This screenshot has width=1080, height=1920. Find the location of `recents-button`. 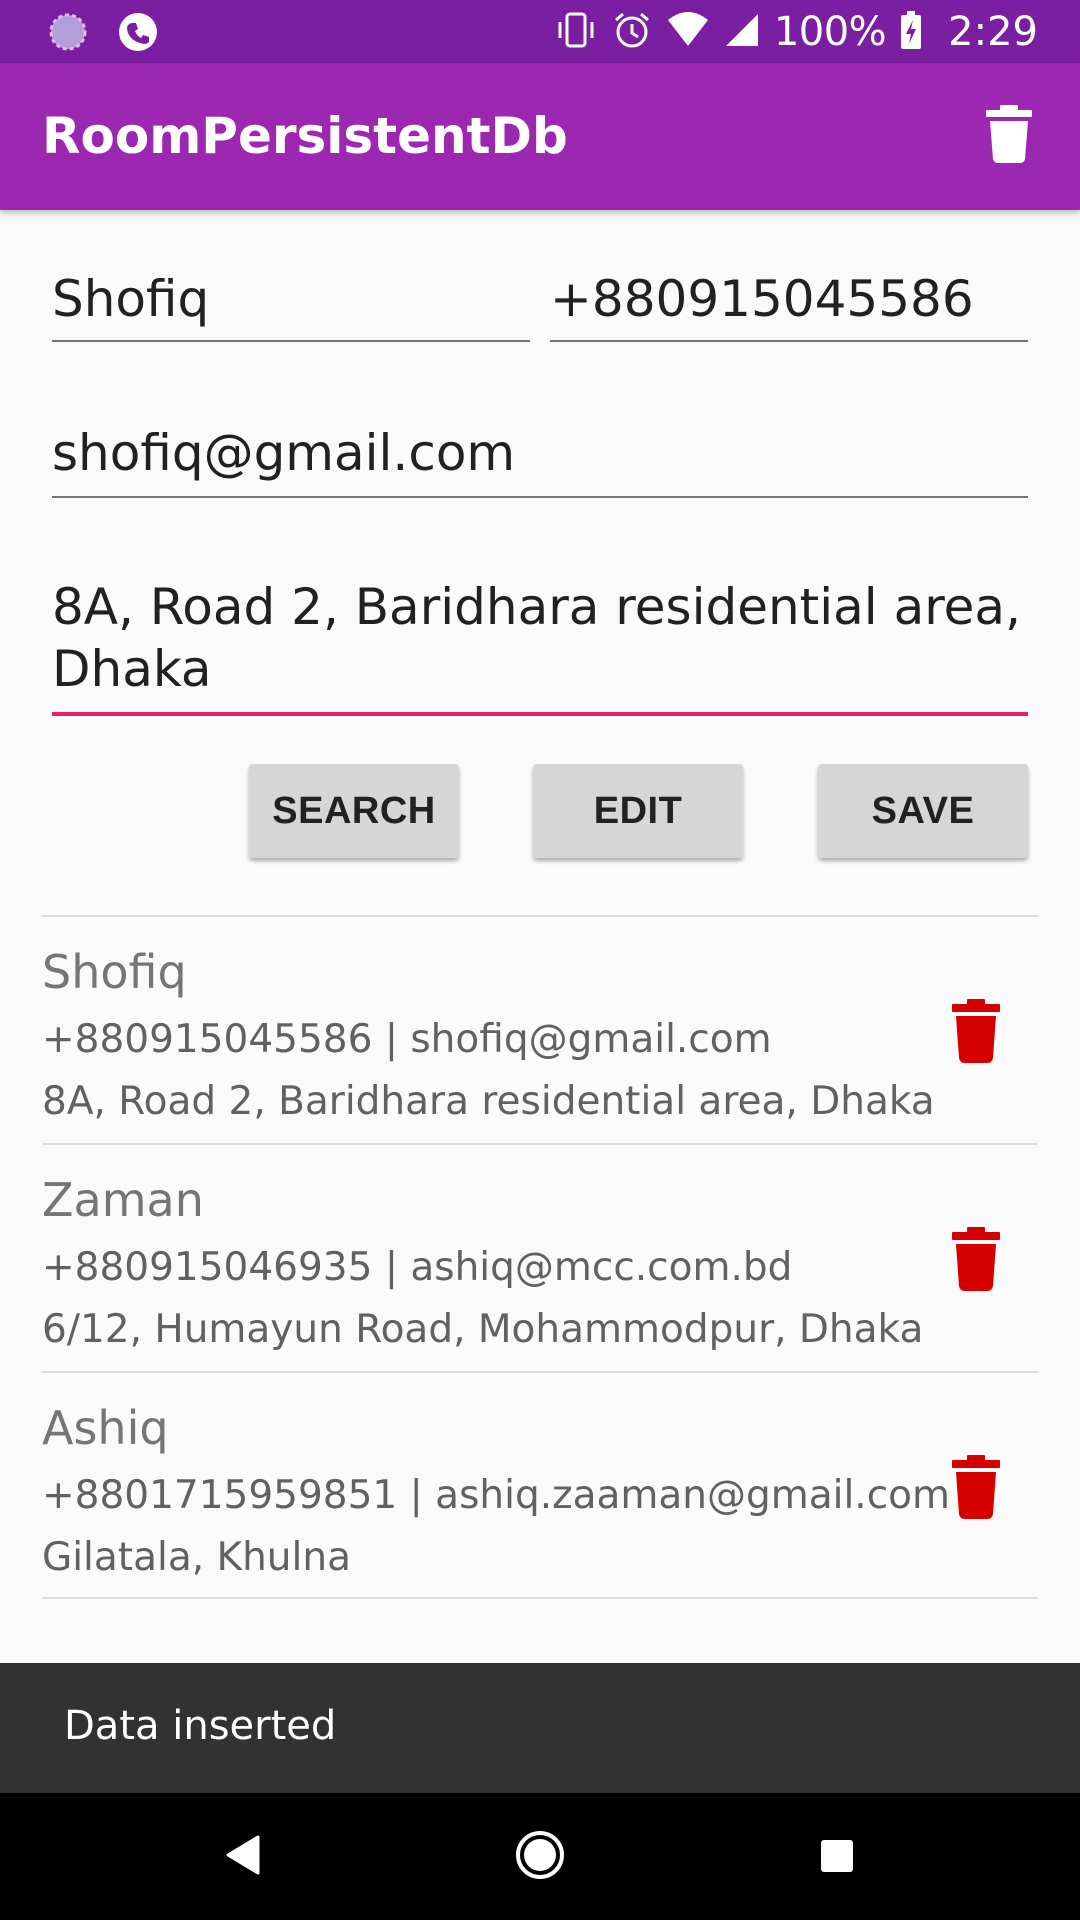

recents-button is located at coordinates (837, 1858).